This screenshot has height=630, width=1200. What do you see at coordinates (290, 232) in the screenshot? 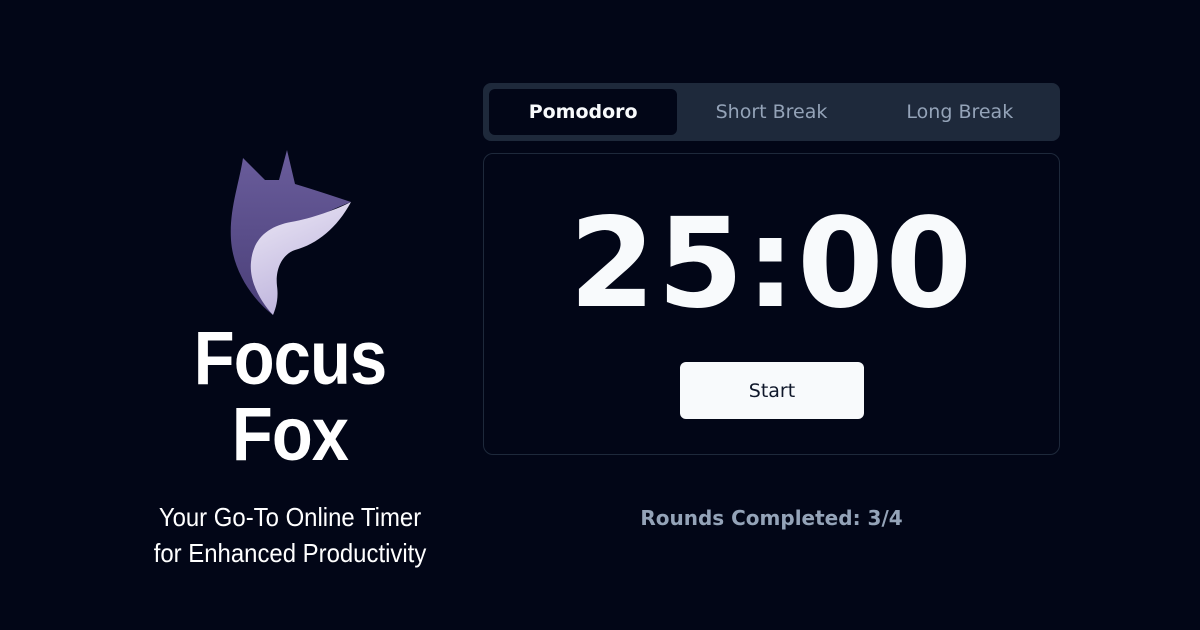
I see `fox-head-icon` at bounding box center [290, 232].